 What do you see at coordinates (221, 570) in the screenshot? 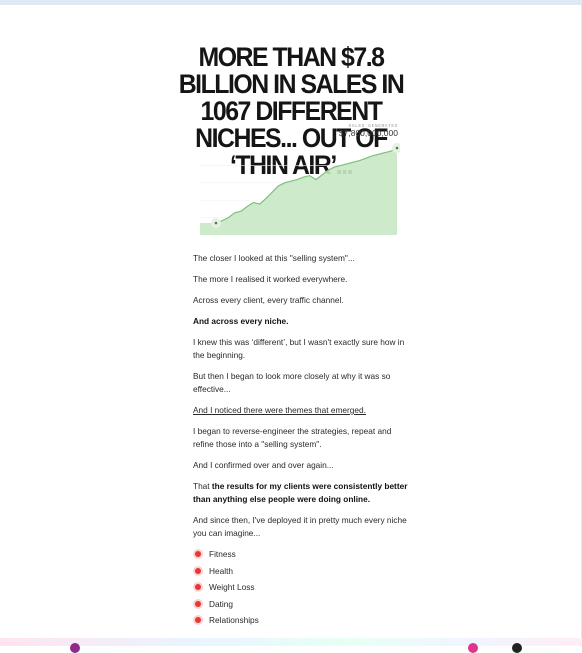
I see `niche-label: Health` at bounding box center [221, 570].